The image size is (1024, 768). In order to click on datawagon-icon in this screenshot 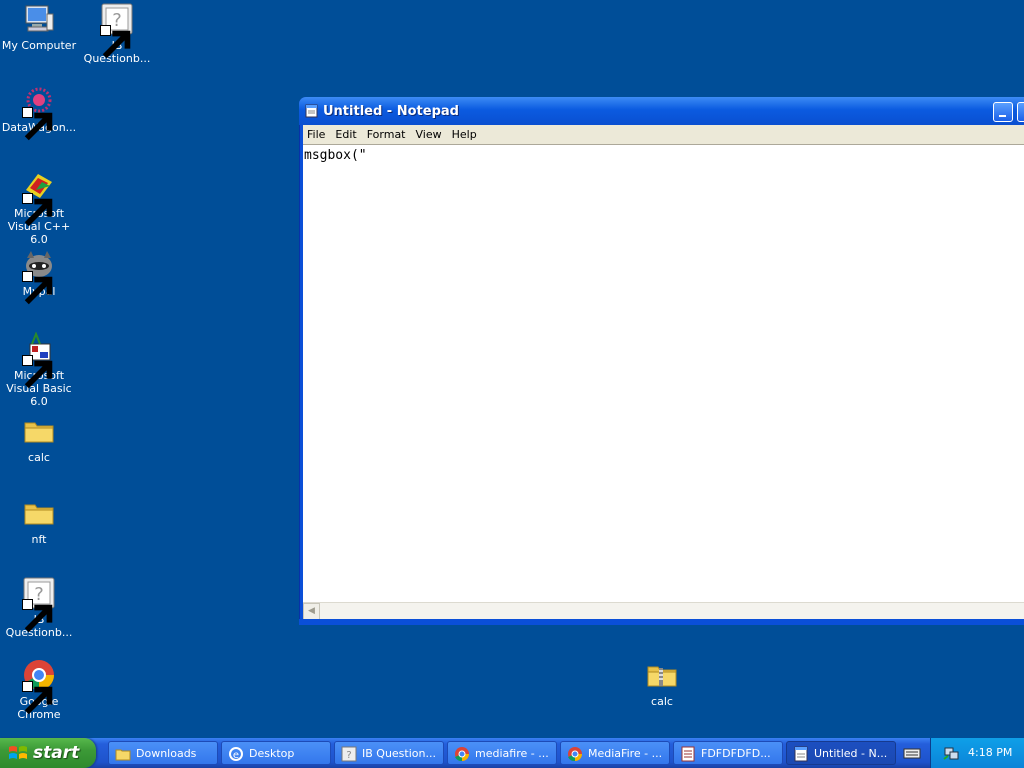, I will do `click(39, 112)`.